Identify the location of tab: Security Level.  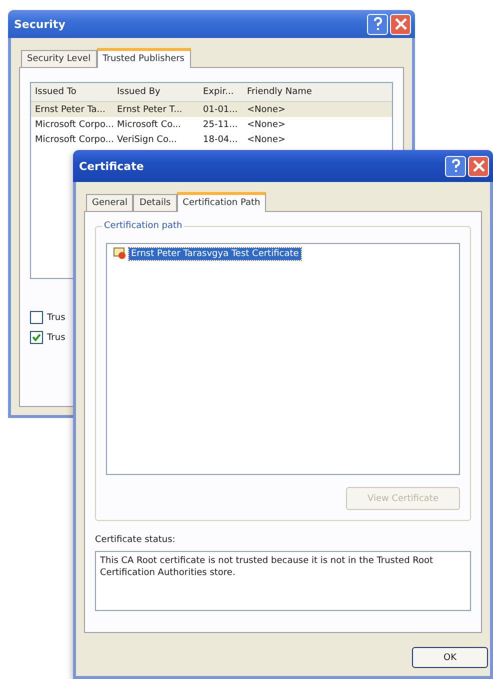
(59, 58).